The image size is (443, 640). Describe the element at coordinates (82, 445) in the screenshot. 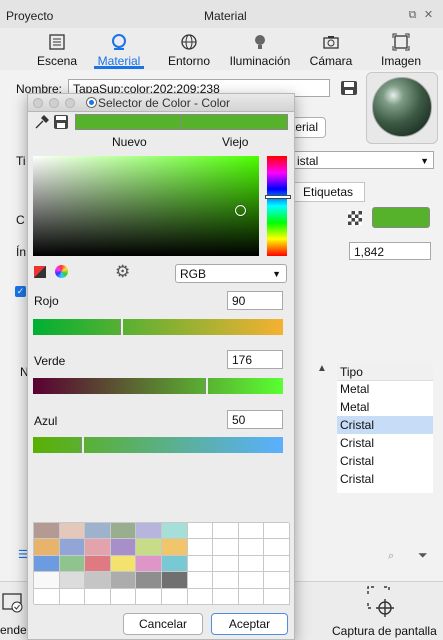

I see `blue-slider-thumb` at that location.